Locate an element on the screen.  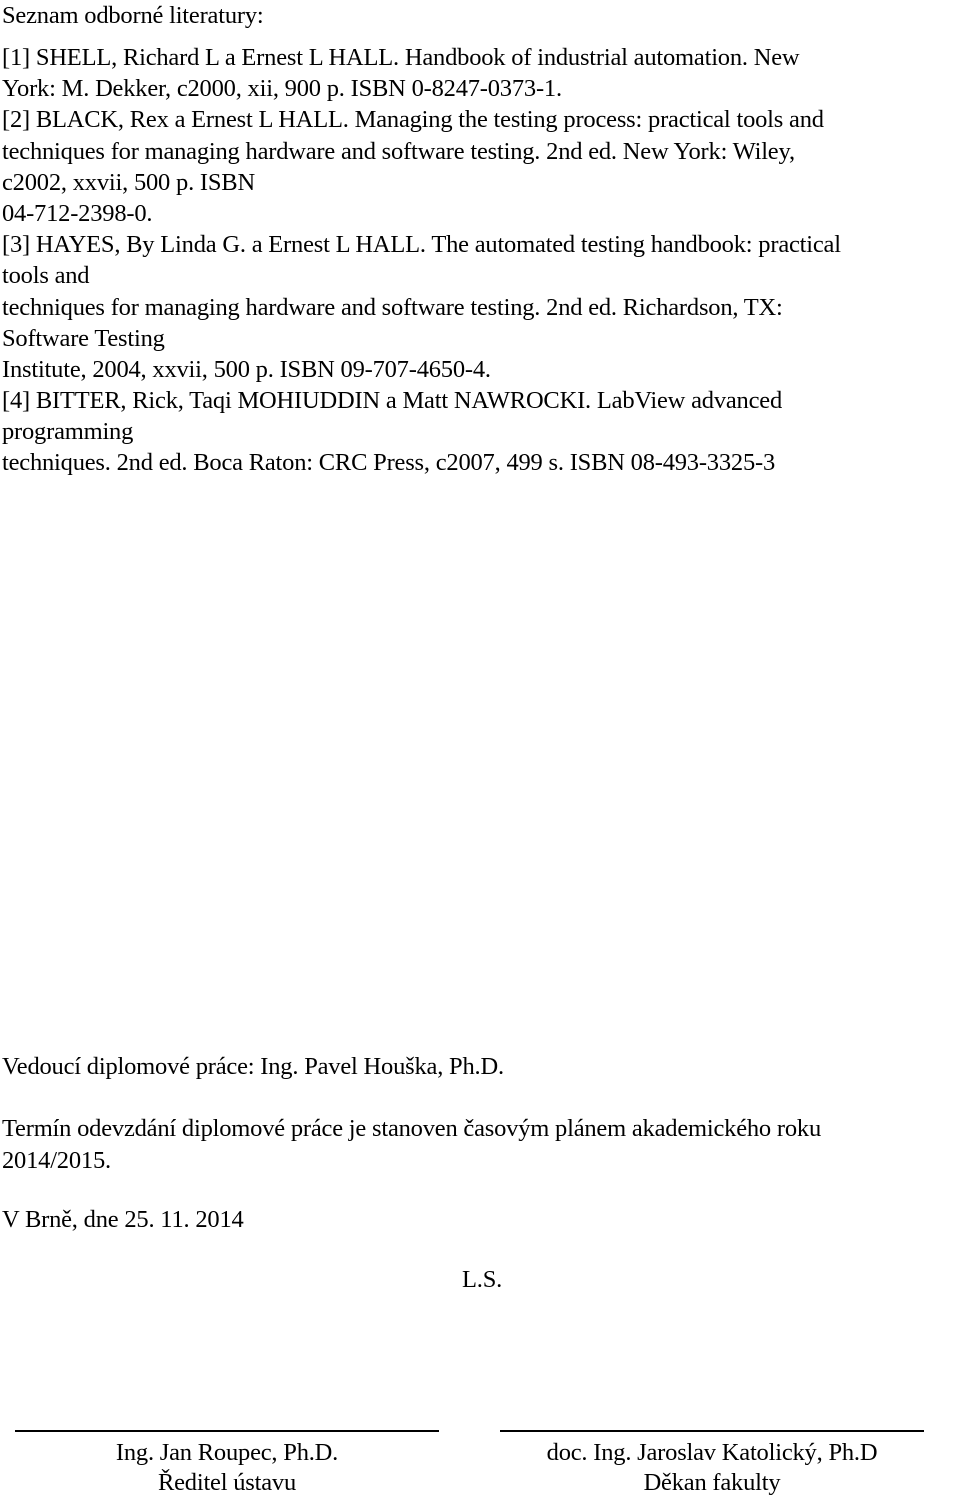
signatory-role: Ředitel ústavu is located at coordinates (227, 1482).